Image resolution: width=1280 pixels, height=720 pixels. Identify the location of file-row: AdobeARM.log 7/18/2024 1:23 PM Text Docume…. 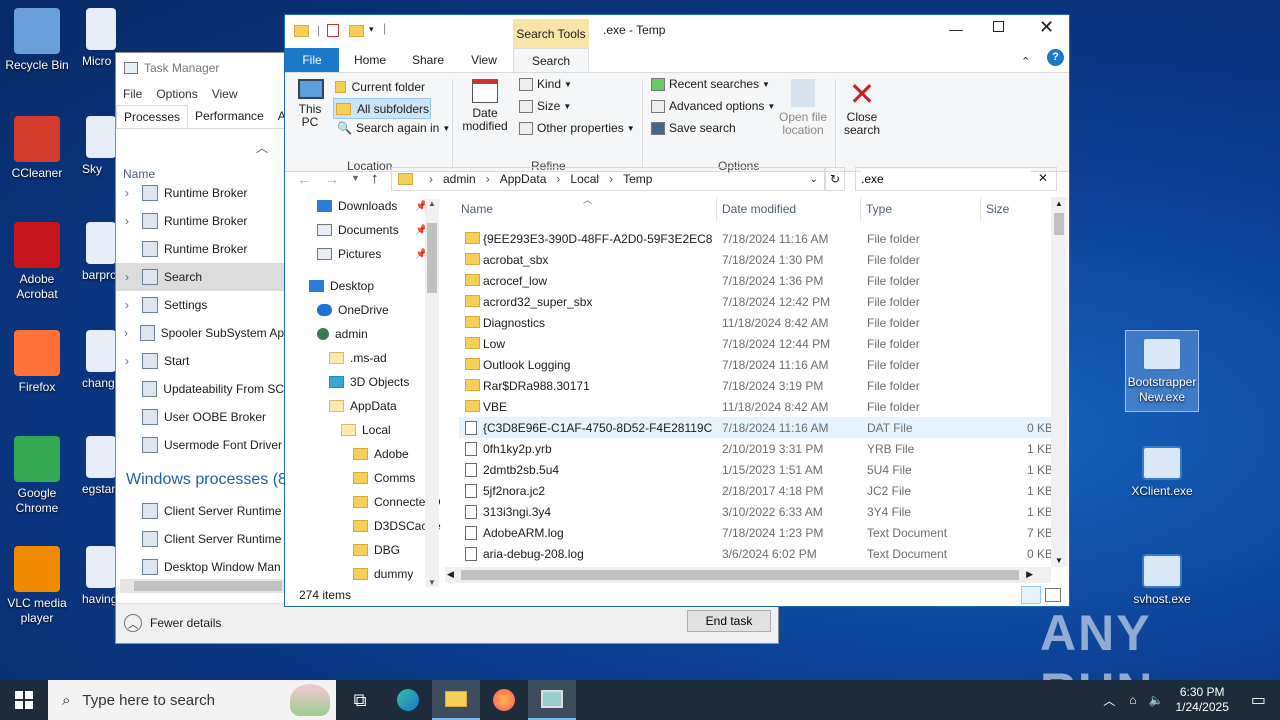
(756, 532).